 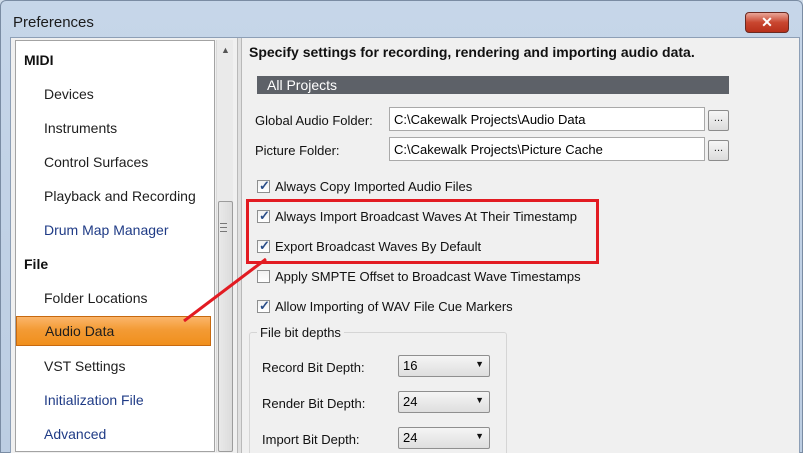 I want to click on nav-item-advanced: Advanced, so click(x=114, y=434).